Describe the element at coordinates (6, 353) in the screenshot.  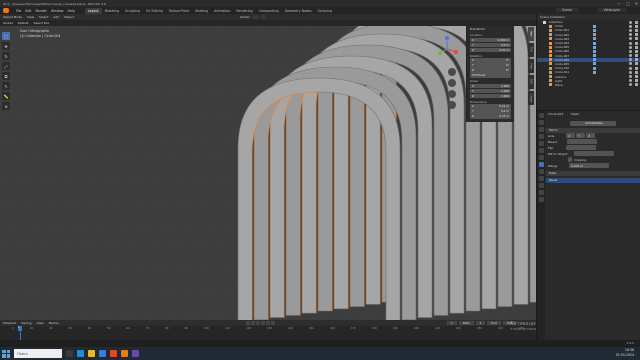
I see `windows-start-icon` at that location.